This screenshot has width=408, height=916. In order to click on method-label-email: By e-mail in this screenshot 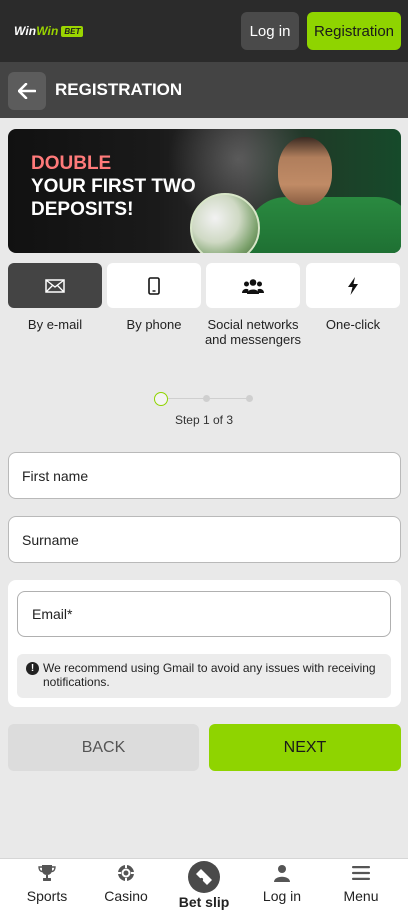, I will do `click(55, 324)`.